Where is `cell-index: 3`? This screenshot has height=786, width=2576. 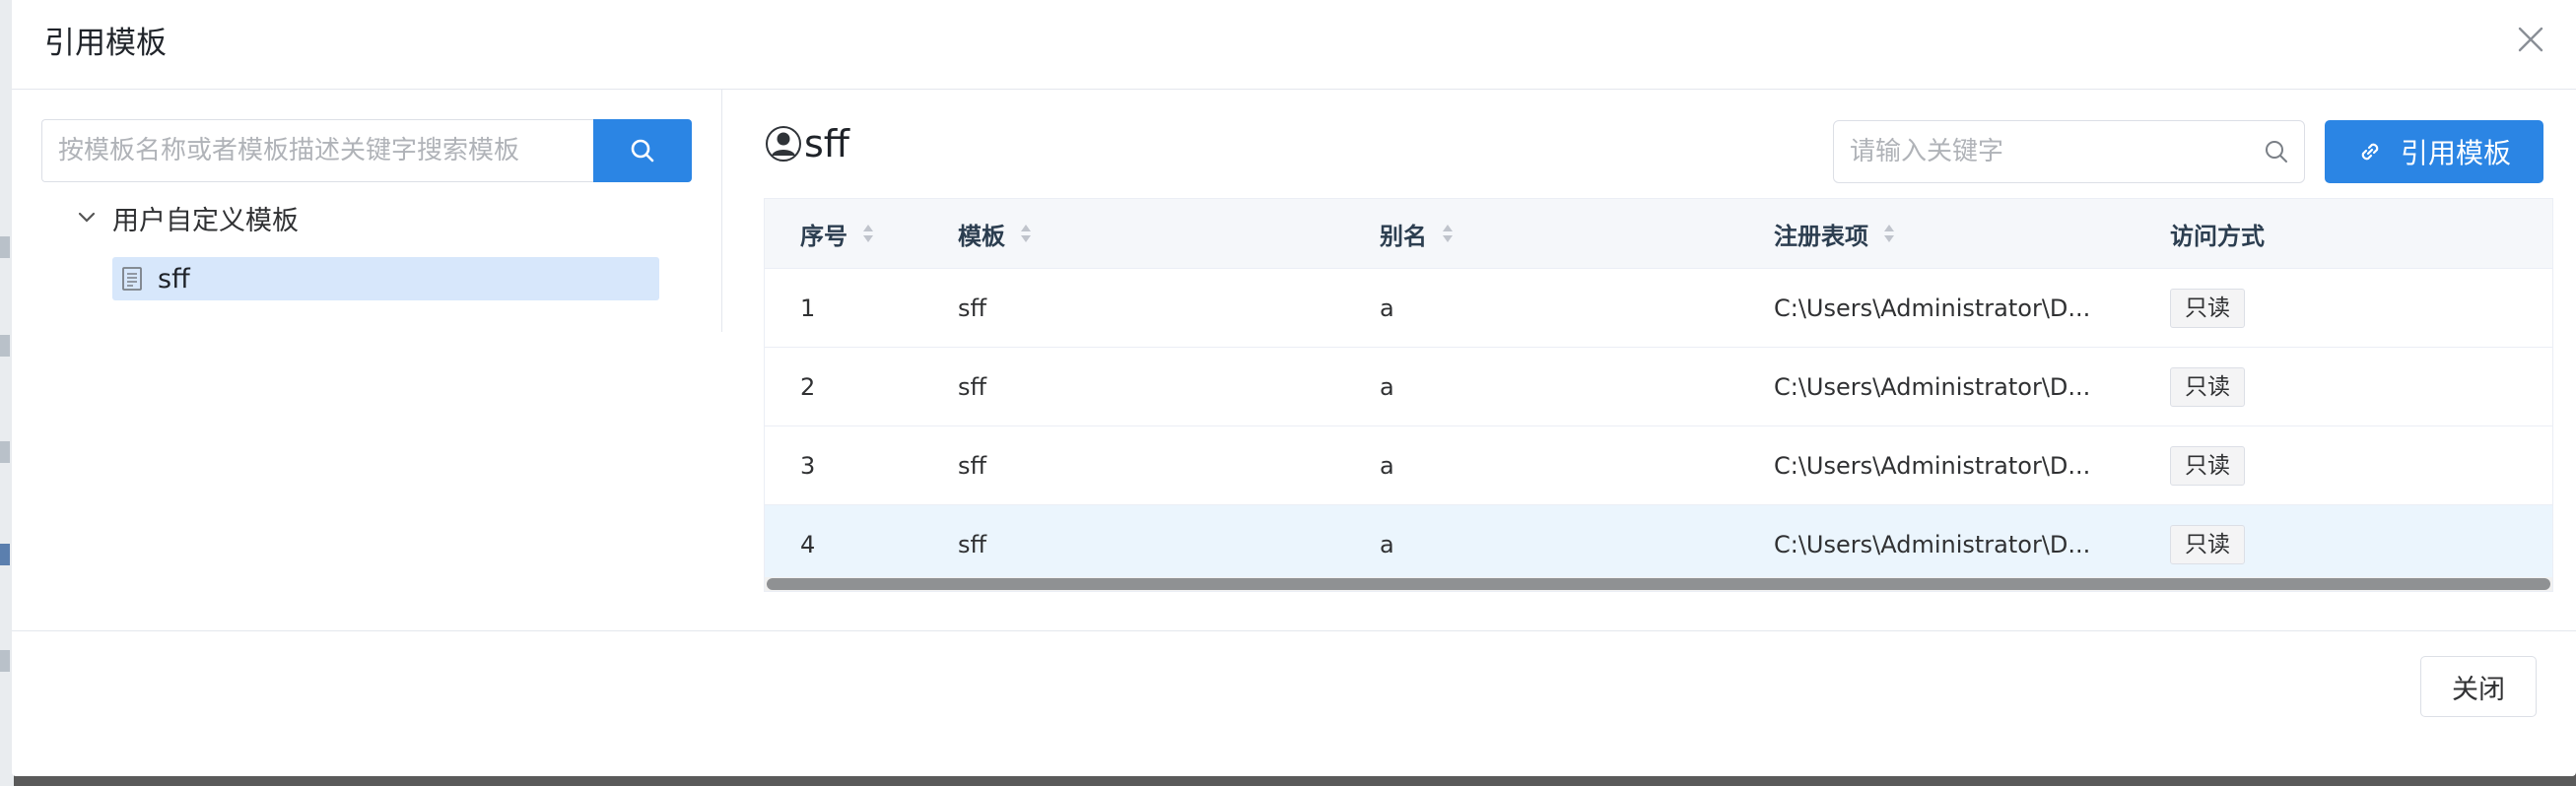
cell-index: 3 is located at coordinates (808, 465).